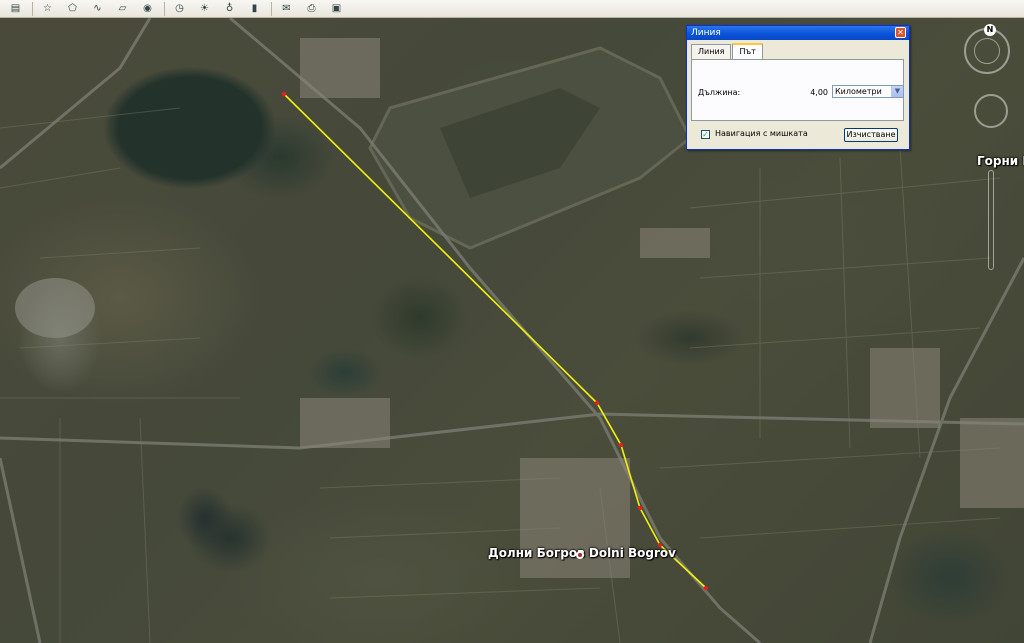 The image size is (1024, 643). What do you see at coordinates (122, 8) in the screenshot?
I see `image-overlay-icon: ▱` at bounding box center [122, 8].